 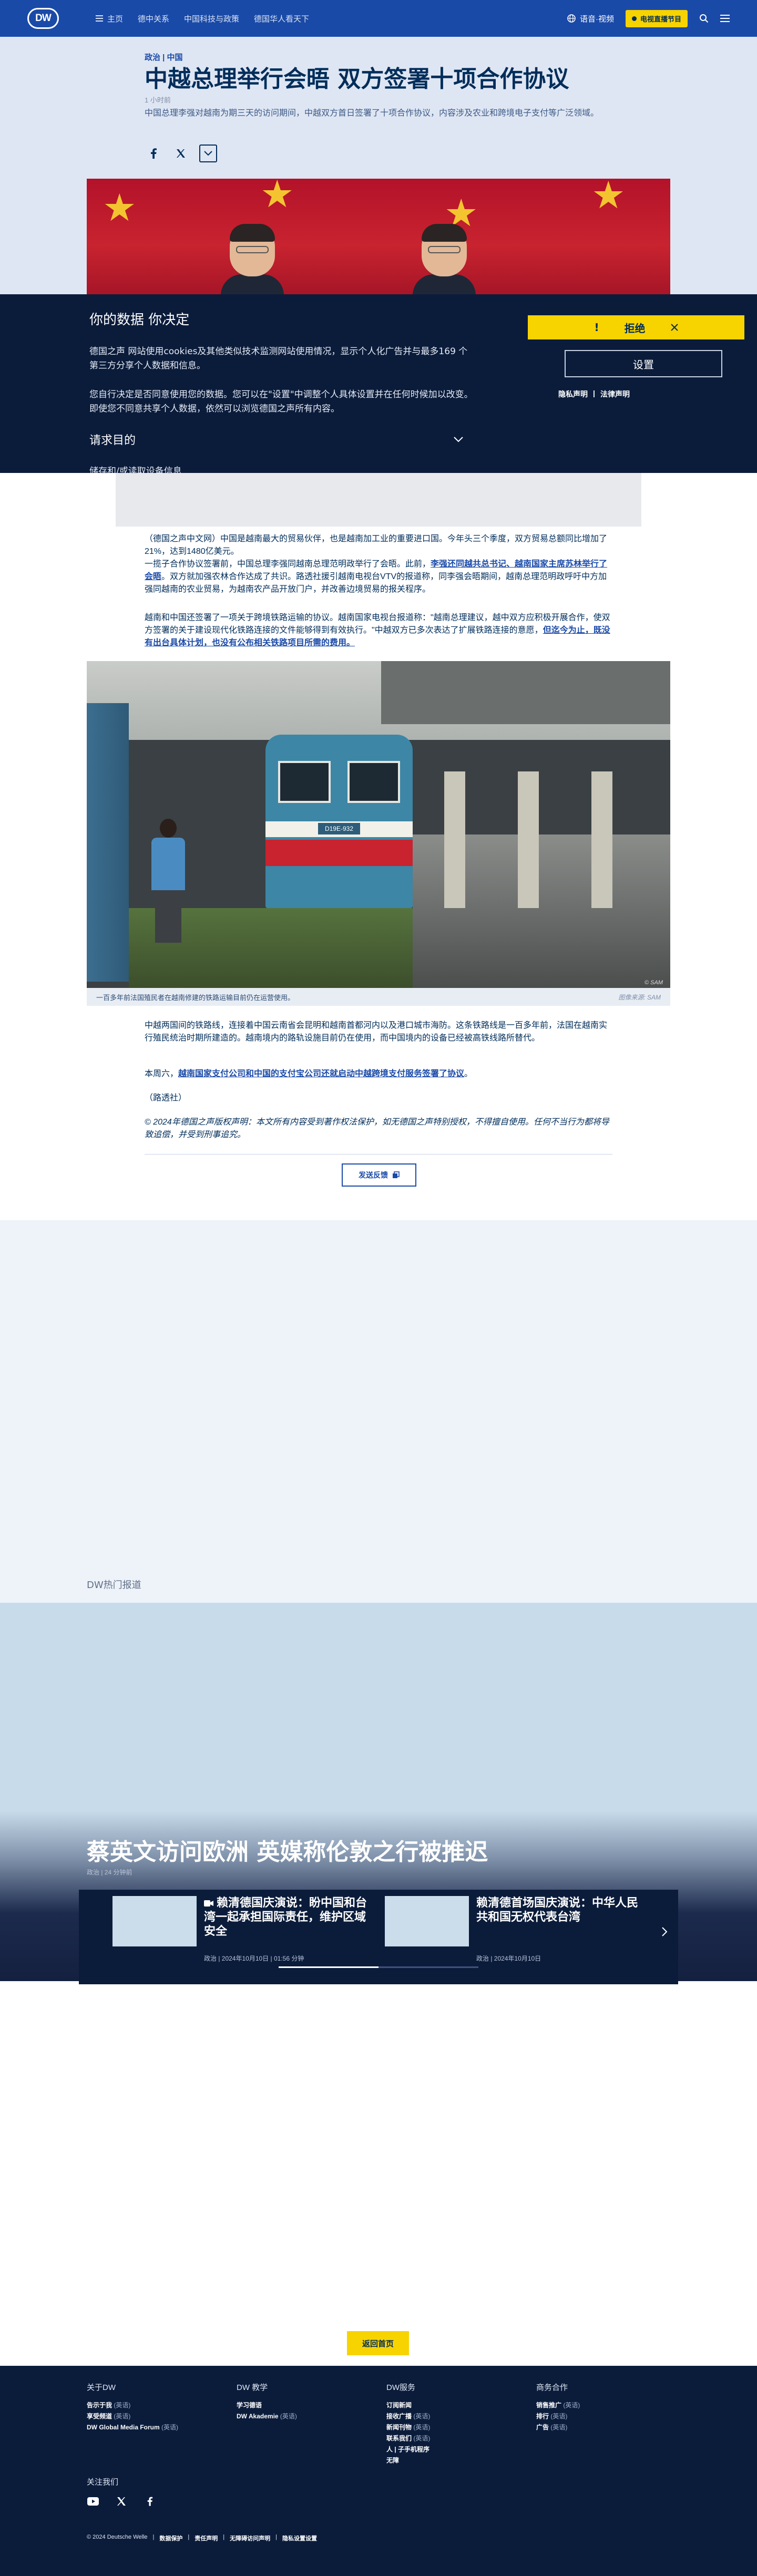 What do you see at coordinates (206, 2538) in the screenshot?
I see `legal-link: 责任声明` at bounding box center [206, 2538].